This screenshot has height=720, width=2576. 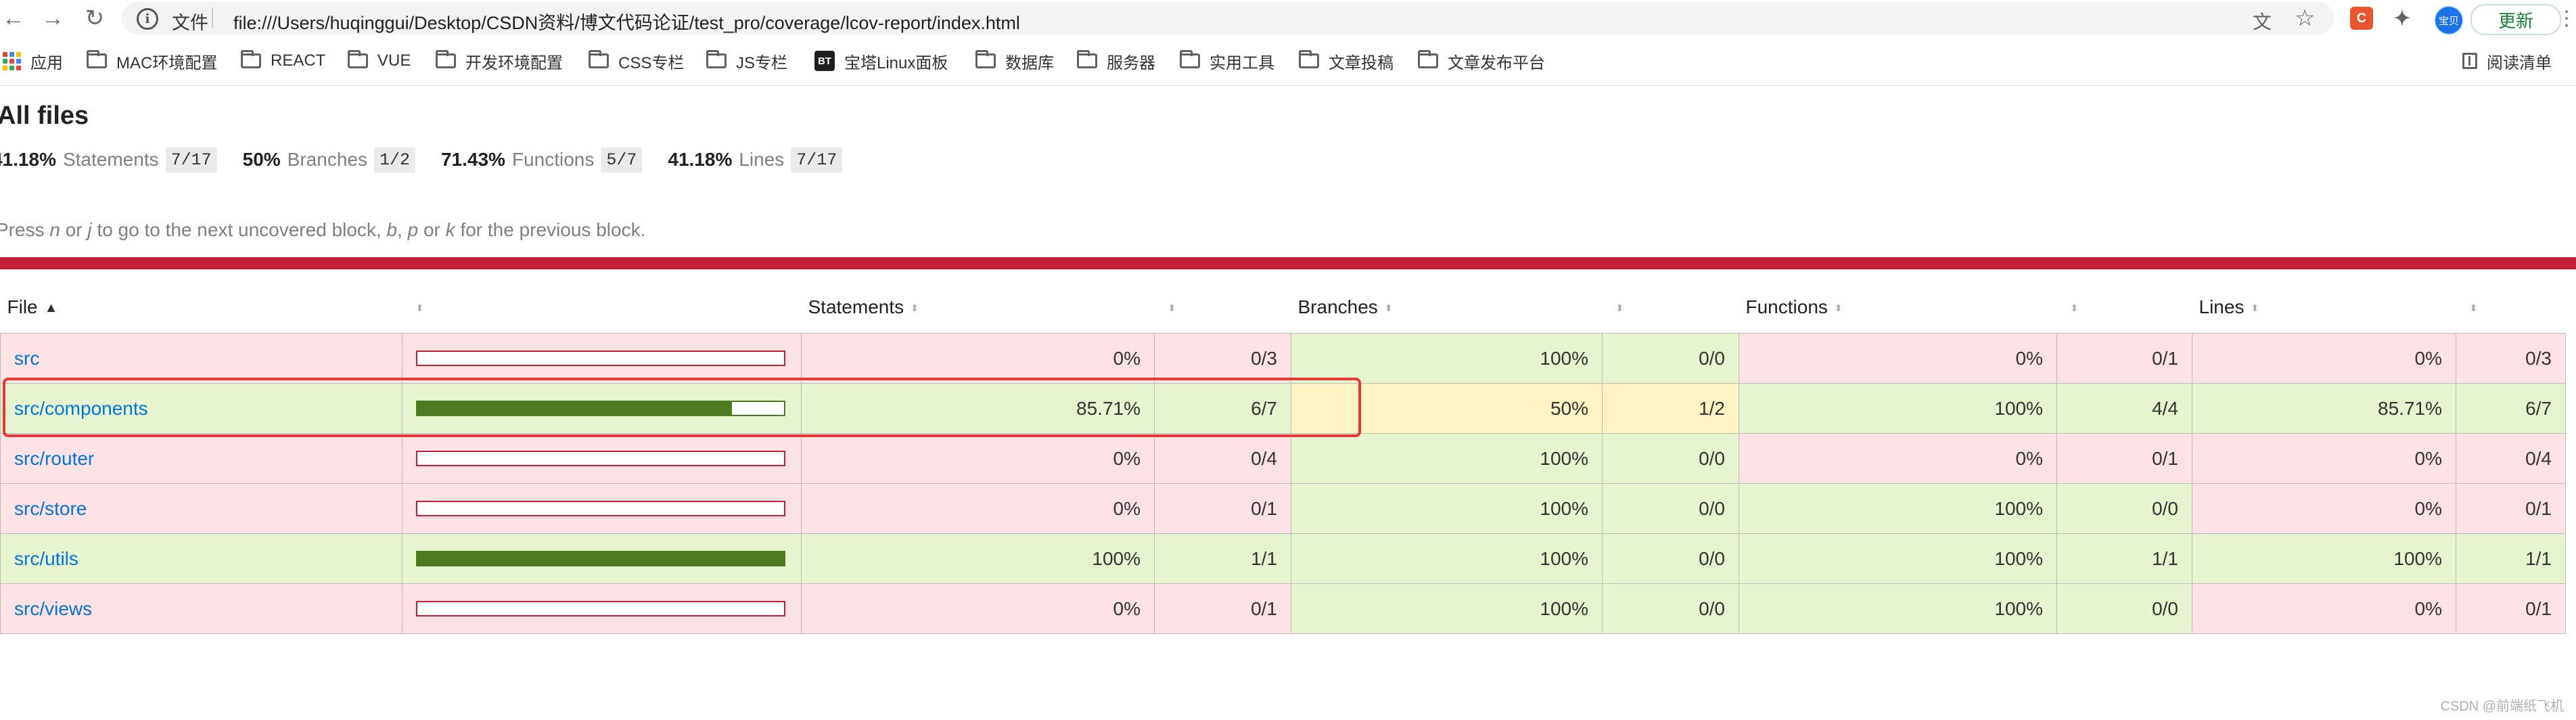 What do you see at coordinates (51, 308) in the screenshot?
I see `sort-asc-icon: ▲` at bounding box center [51, 308].